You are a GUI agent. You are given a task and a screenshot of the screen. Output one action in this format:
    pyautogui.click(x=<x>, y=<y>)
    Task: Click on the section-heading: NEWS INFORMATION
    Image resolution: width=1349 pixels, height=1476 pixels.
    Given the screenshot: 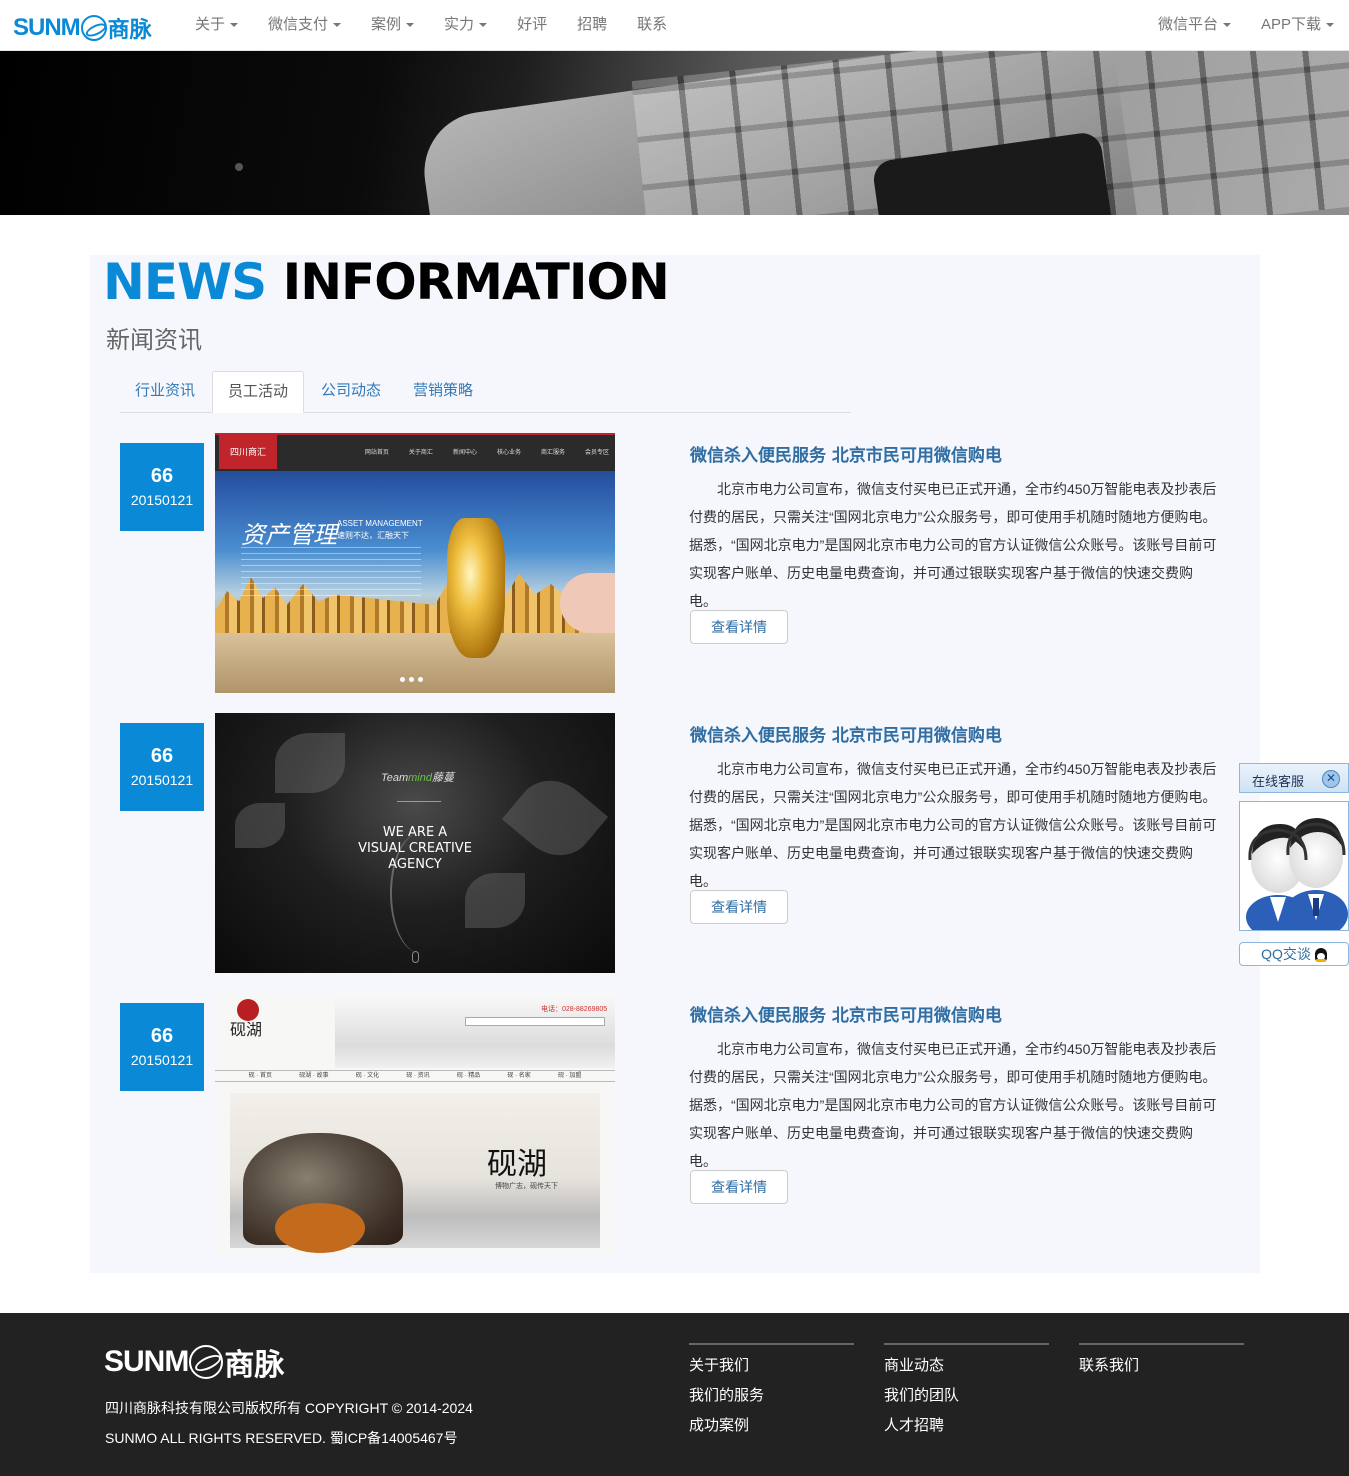 What is the action you would take?
    pyautogui.click(x=386, y=282)
    